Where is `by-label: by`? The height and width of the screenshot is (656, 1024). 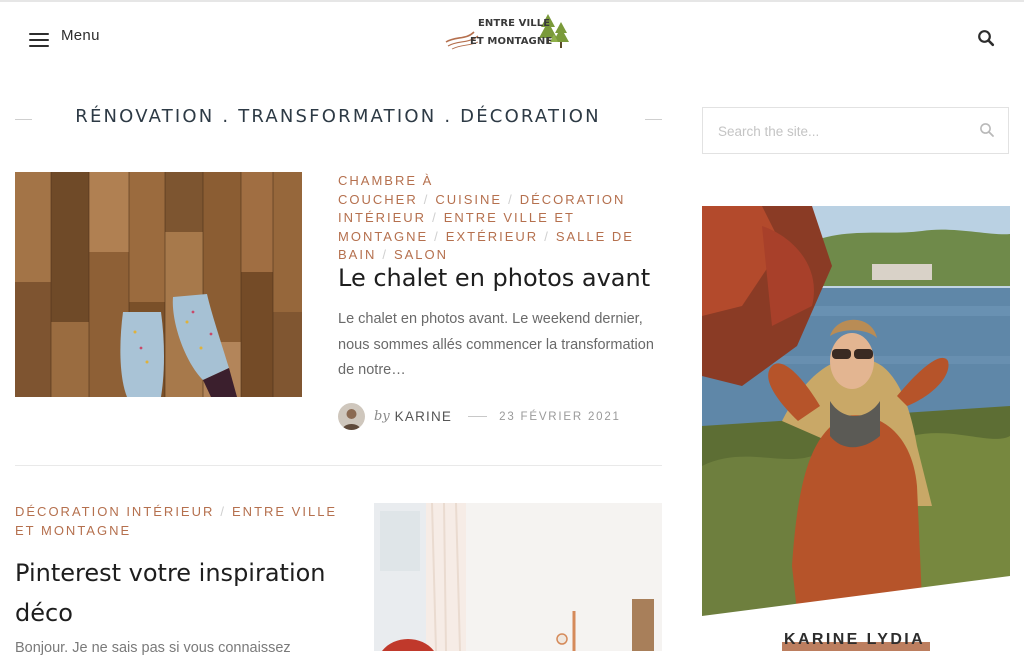 by-label: by is located at coordinates (382, 416).